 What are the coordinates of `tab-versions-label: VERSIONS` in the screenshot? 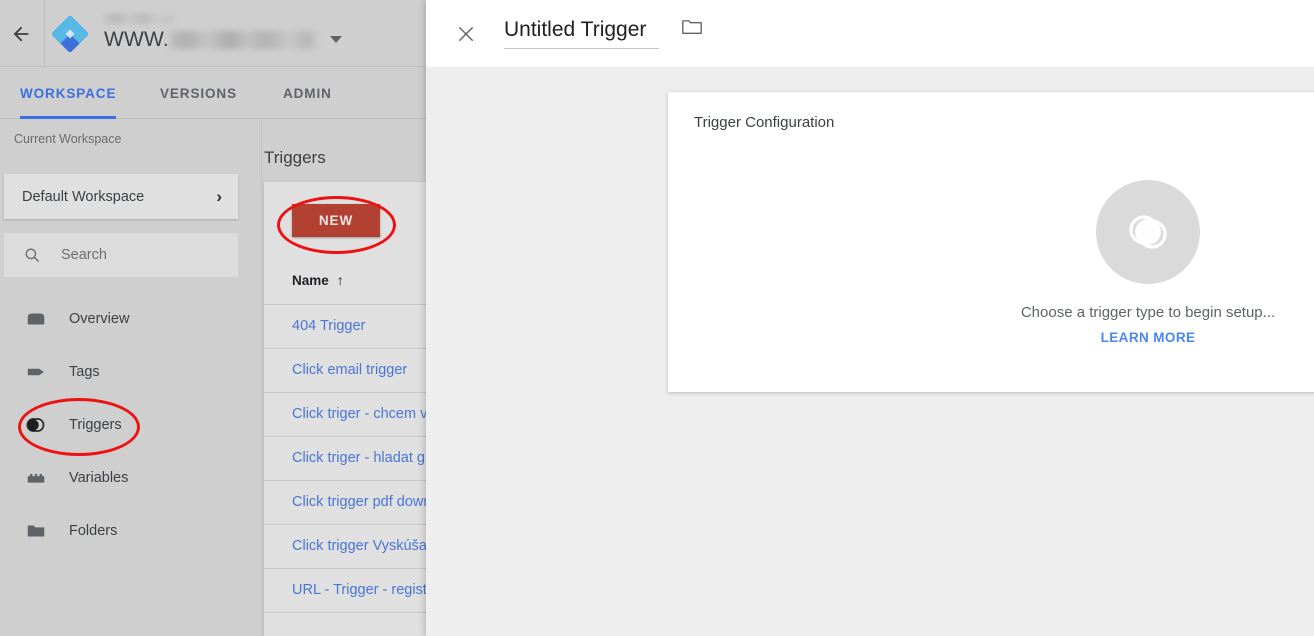 It's located at (198, 93).